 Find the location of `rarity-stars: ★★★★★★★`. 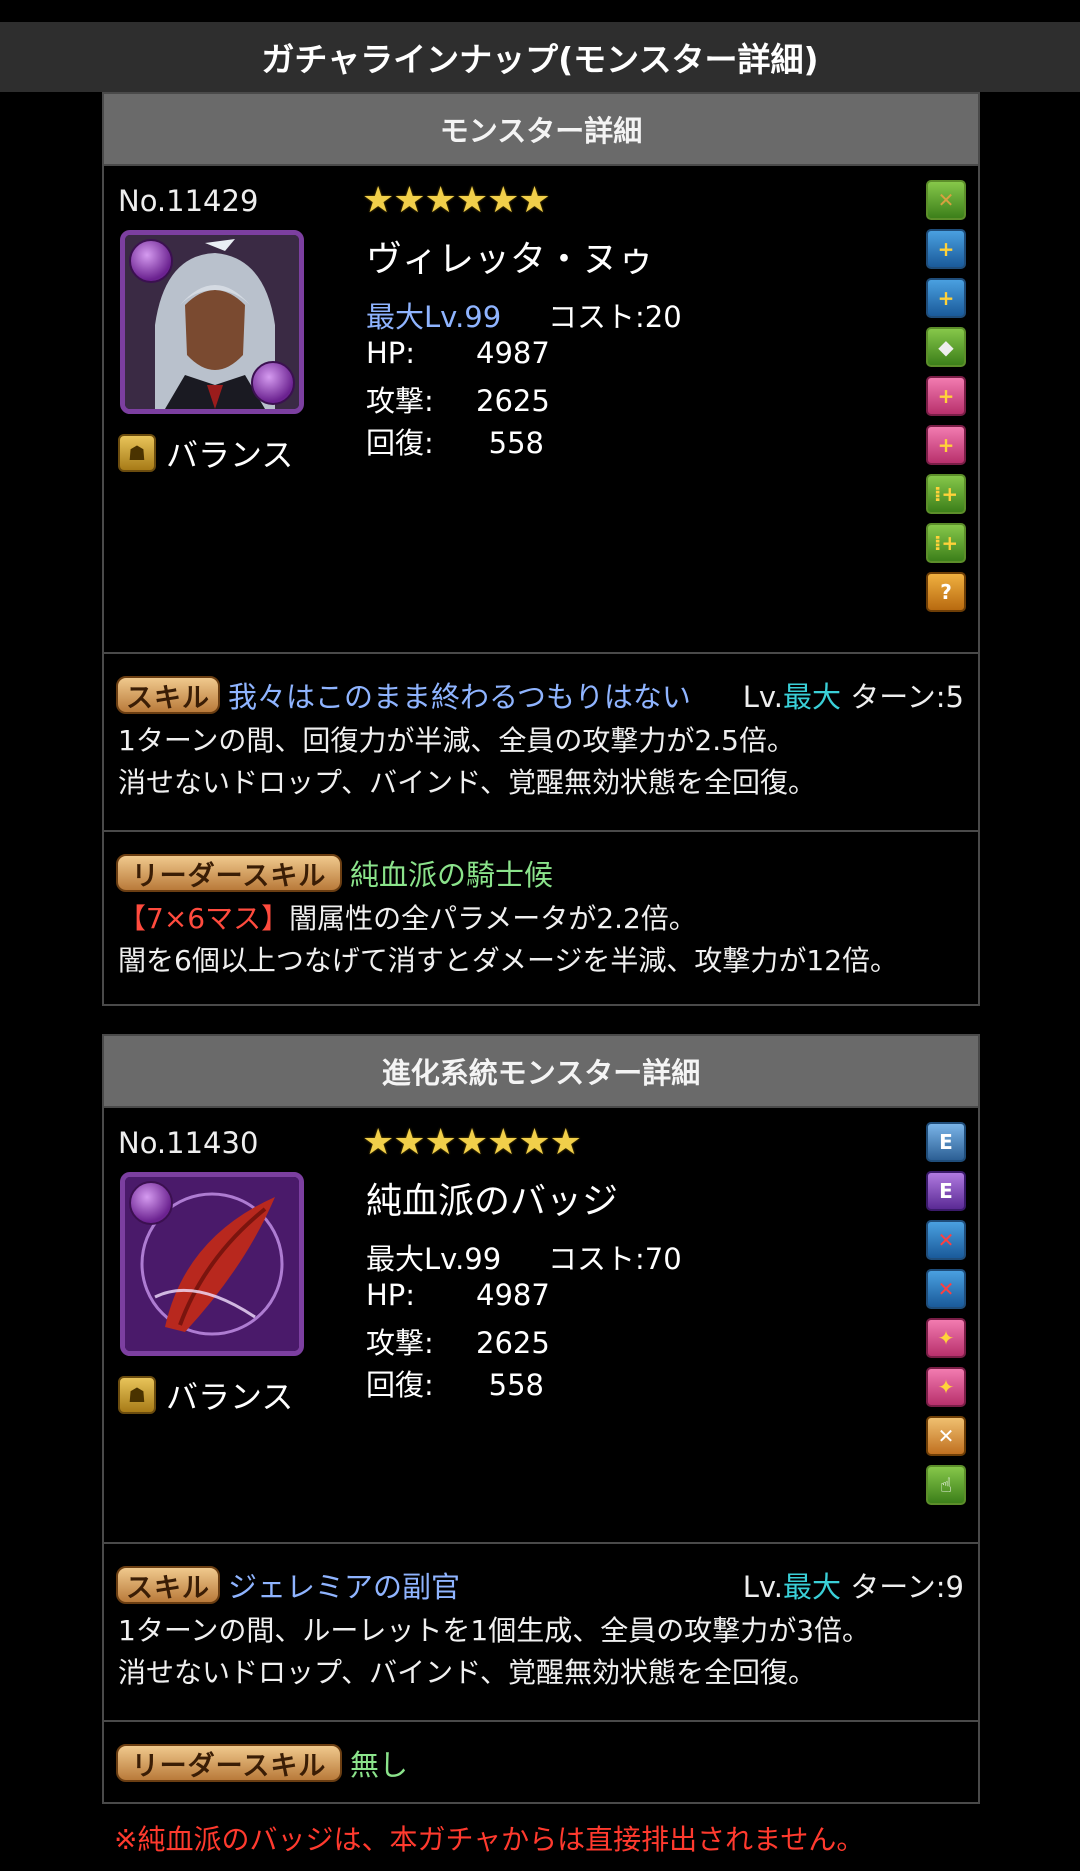

rarity-stars: ★★★★★★★ is located at coordinates (472, 1142).